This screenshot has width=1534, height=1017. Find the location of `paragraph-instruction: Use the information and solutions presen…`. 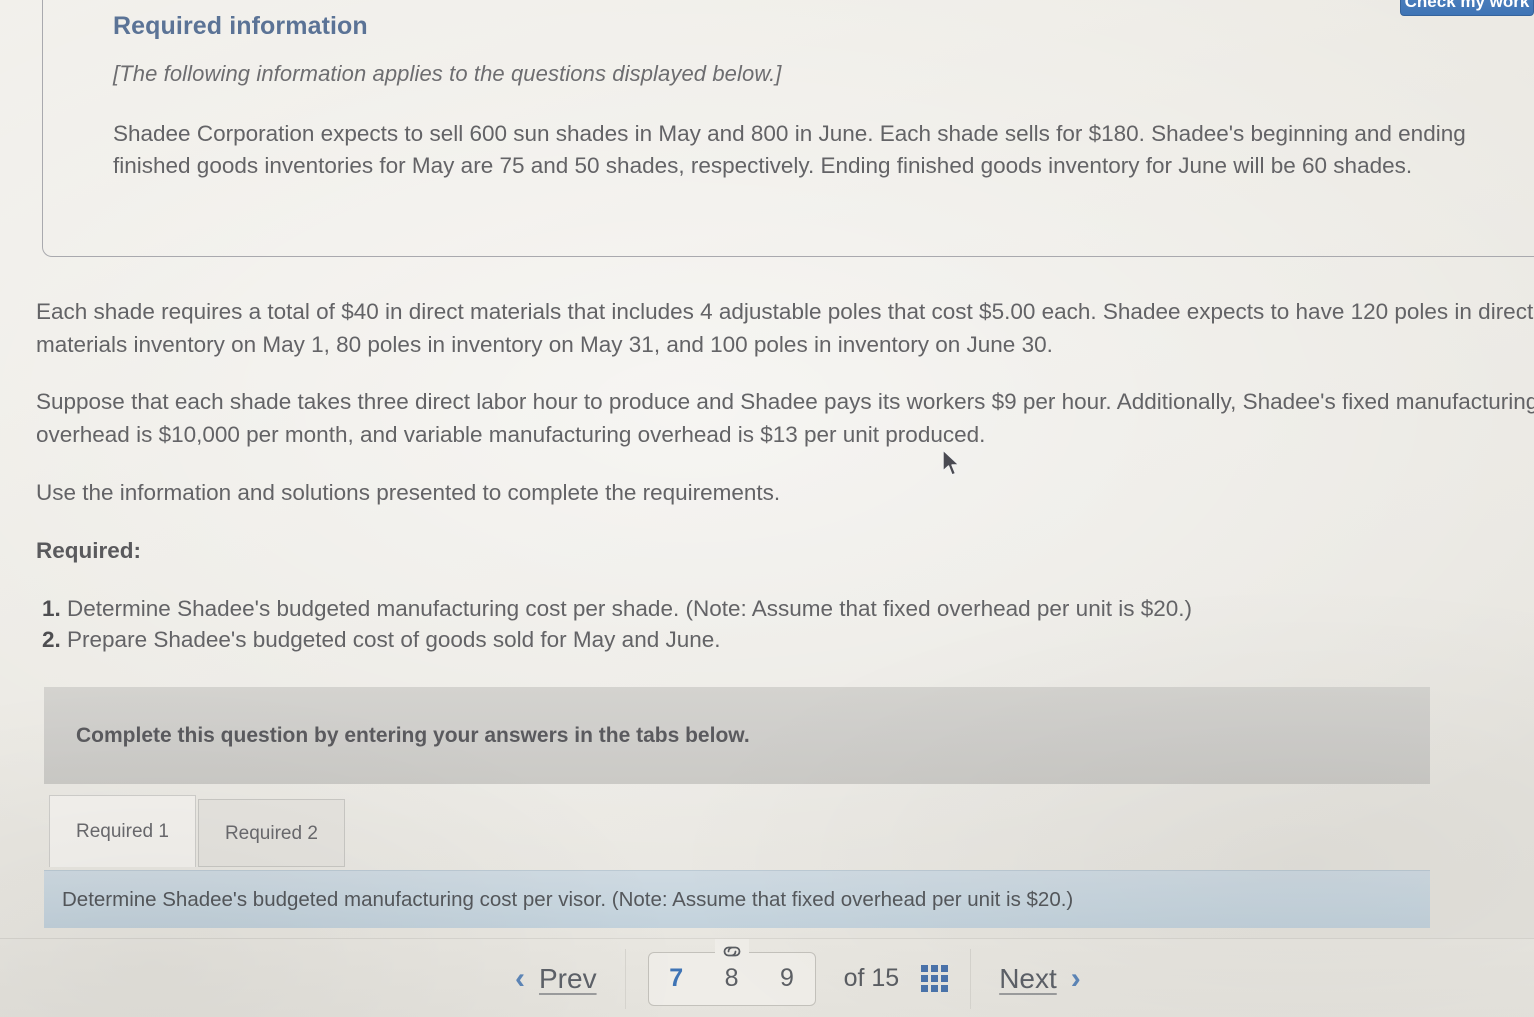

paragraph-instruction: Use the information and solutions presen… is located at coordinates (408, 492).